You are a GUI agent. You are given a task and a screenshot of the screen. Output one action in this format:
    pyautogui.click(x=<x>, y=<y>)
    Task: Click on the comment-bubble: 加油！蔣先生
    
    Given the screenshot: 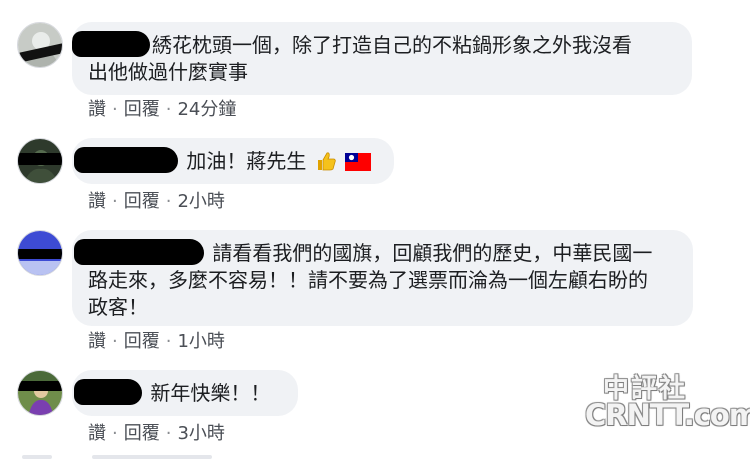 What is the action you would take?
    pyautogui.click(x=233, y=161)
    